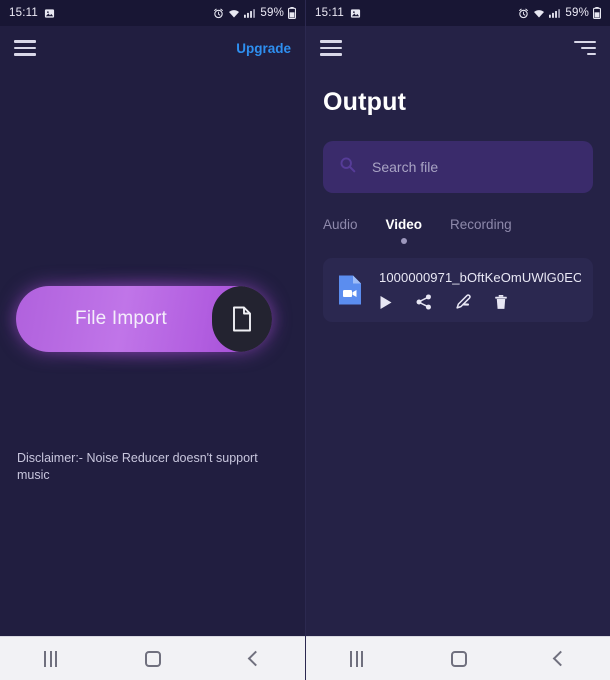 The image size is (610, 680). Describe the element at coordinates (340, 230) in the screenshot. I see `tab-audio: Audio` at that location.